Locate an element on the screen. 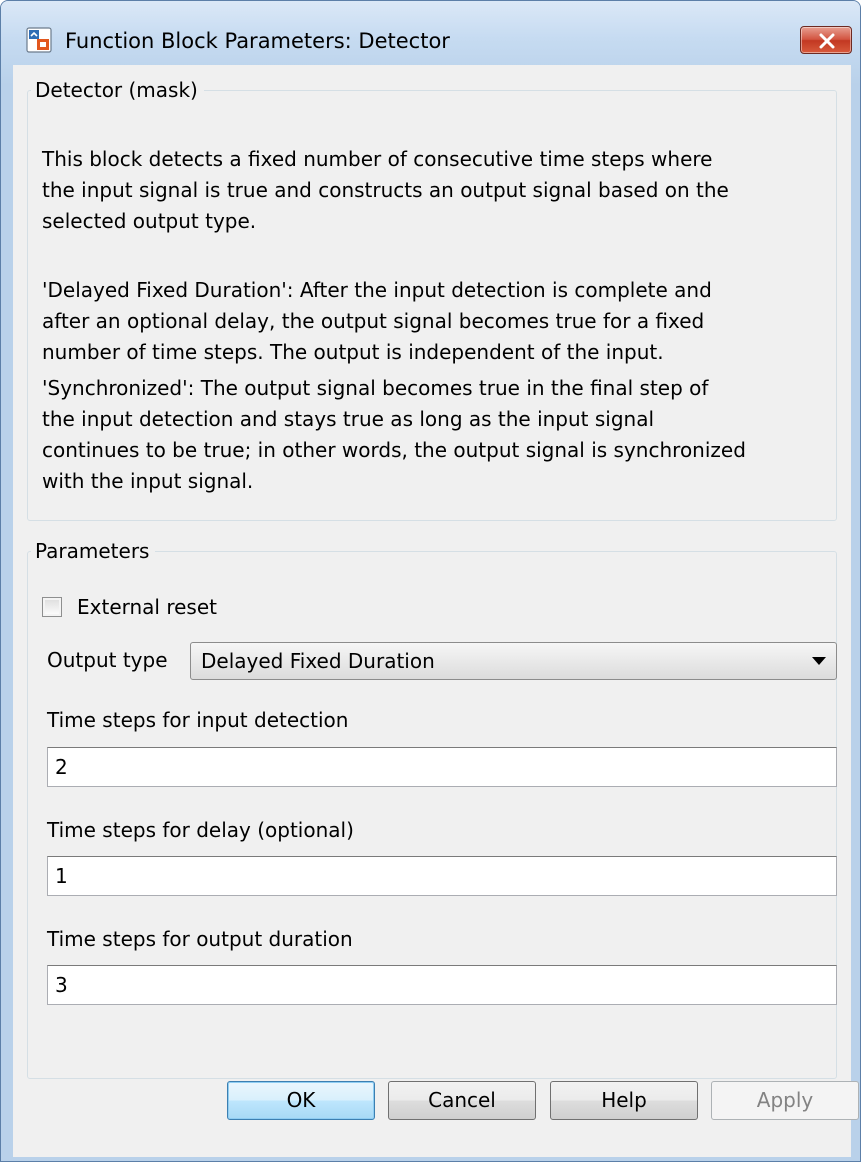 This screenshot has height=1162, width=861. checkbox-box is located at coordinates (52, 607).